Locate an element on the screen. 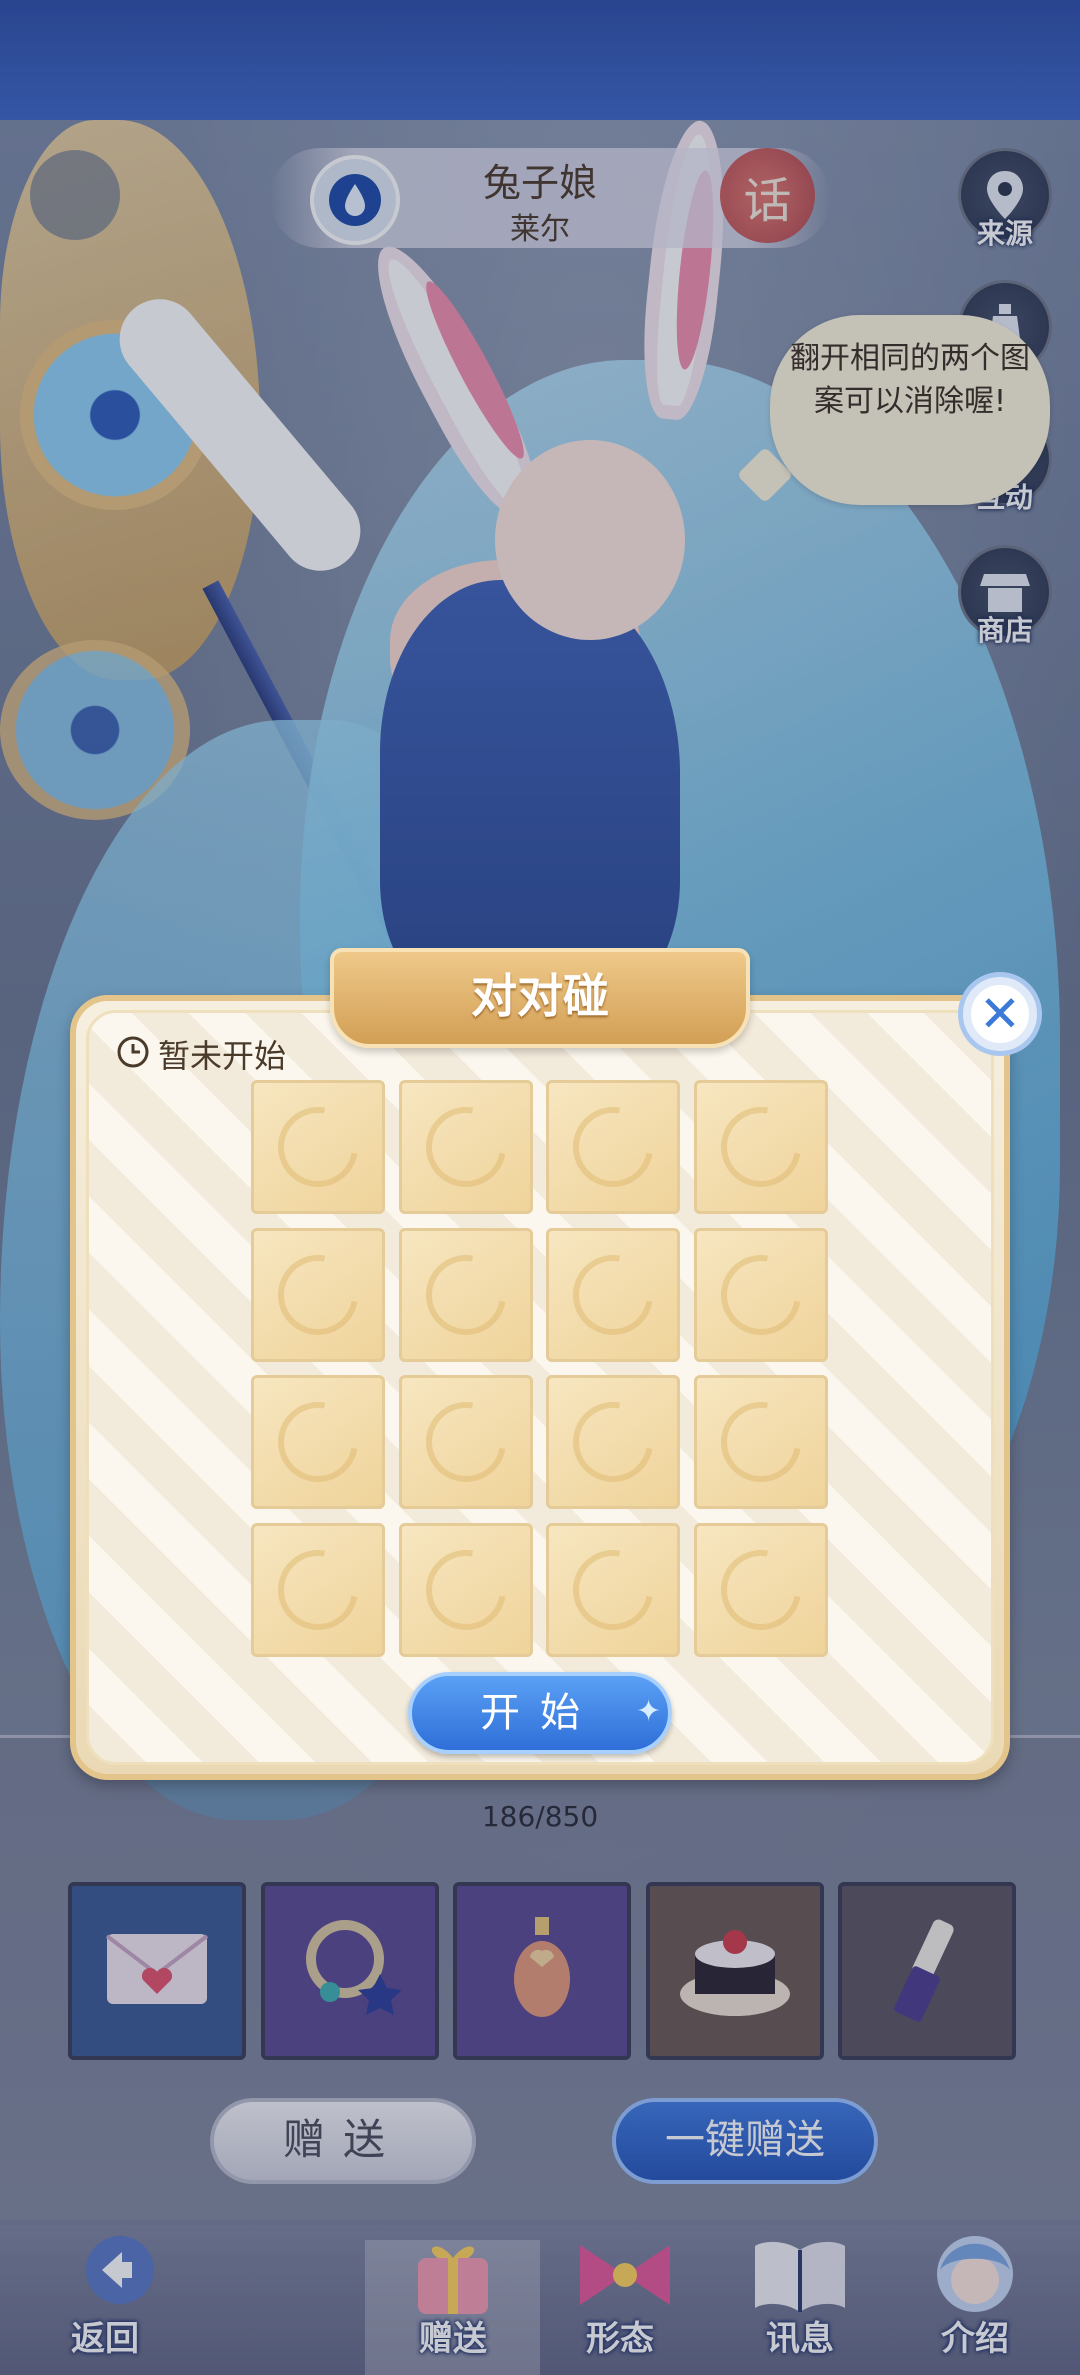 The image size is (1080, 2375). close-button: ✕ is located at coordinates (1000, 1014).